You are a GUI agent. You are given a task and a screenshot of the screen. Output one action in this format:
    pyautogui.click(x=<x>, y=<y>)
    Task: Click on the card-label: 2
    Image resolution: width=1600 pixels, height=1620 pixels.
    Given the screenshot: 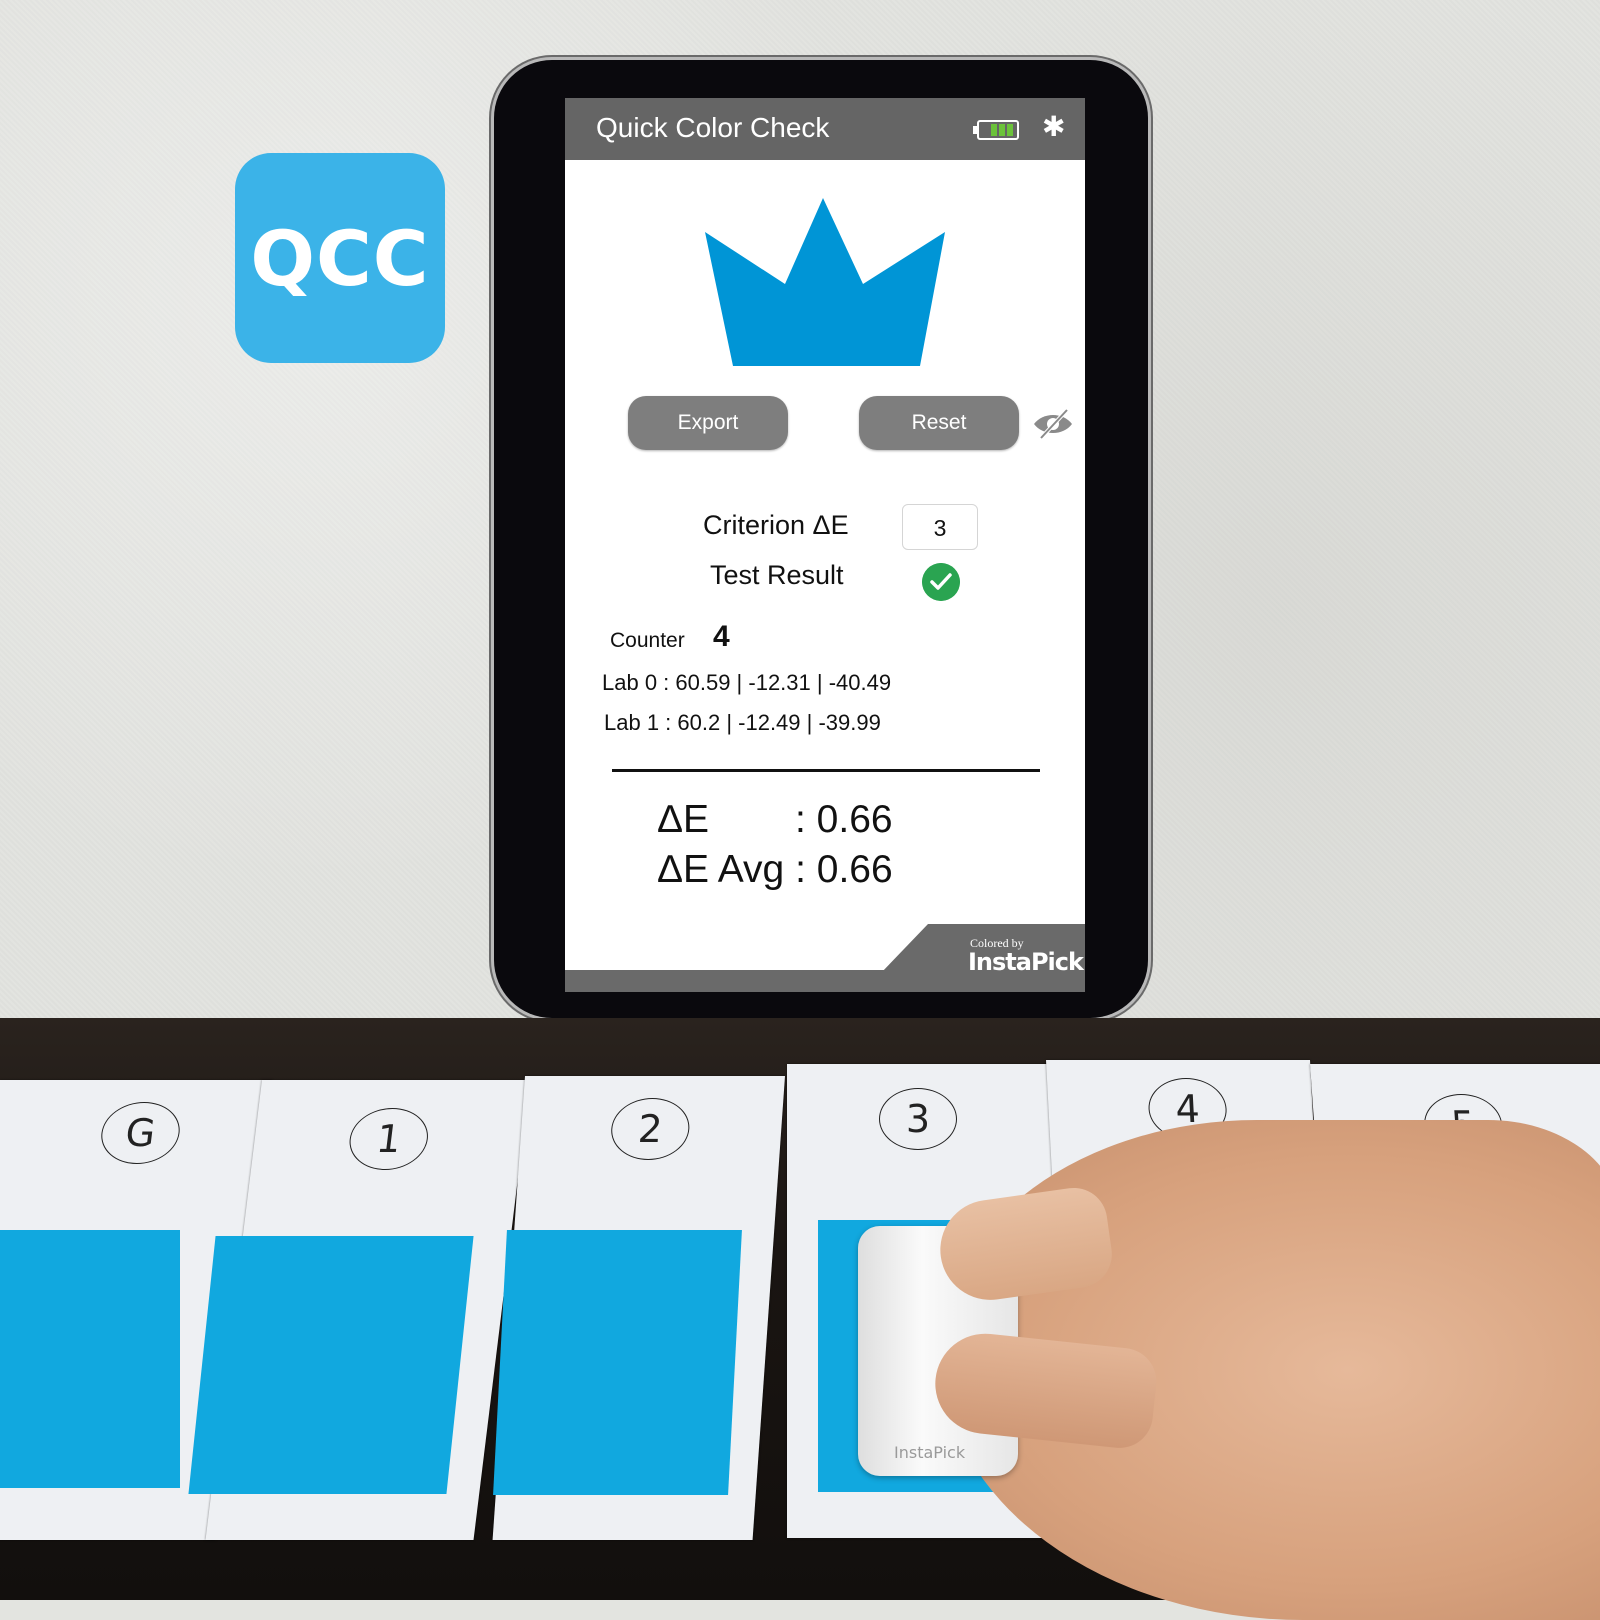 What is the action you would take?
    pyautogui.click(x=650, y=1129)
    